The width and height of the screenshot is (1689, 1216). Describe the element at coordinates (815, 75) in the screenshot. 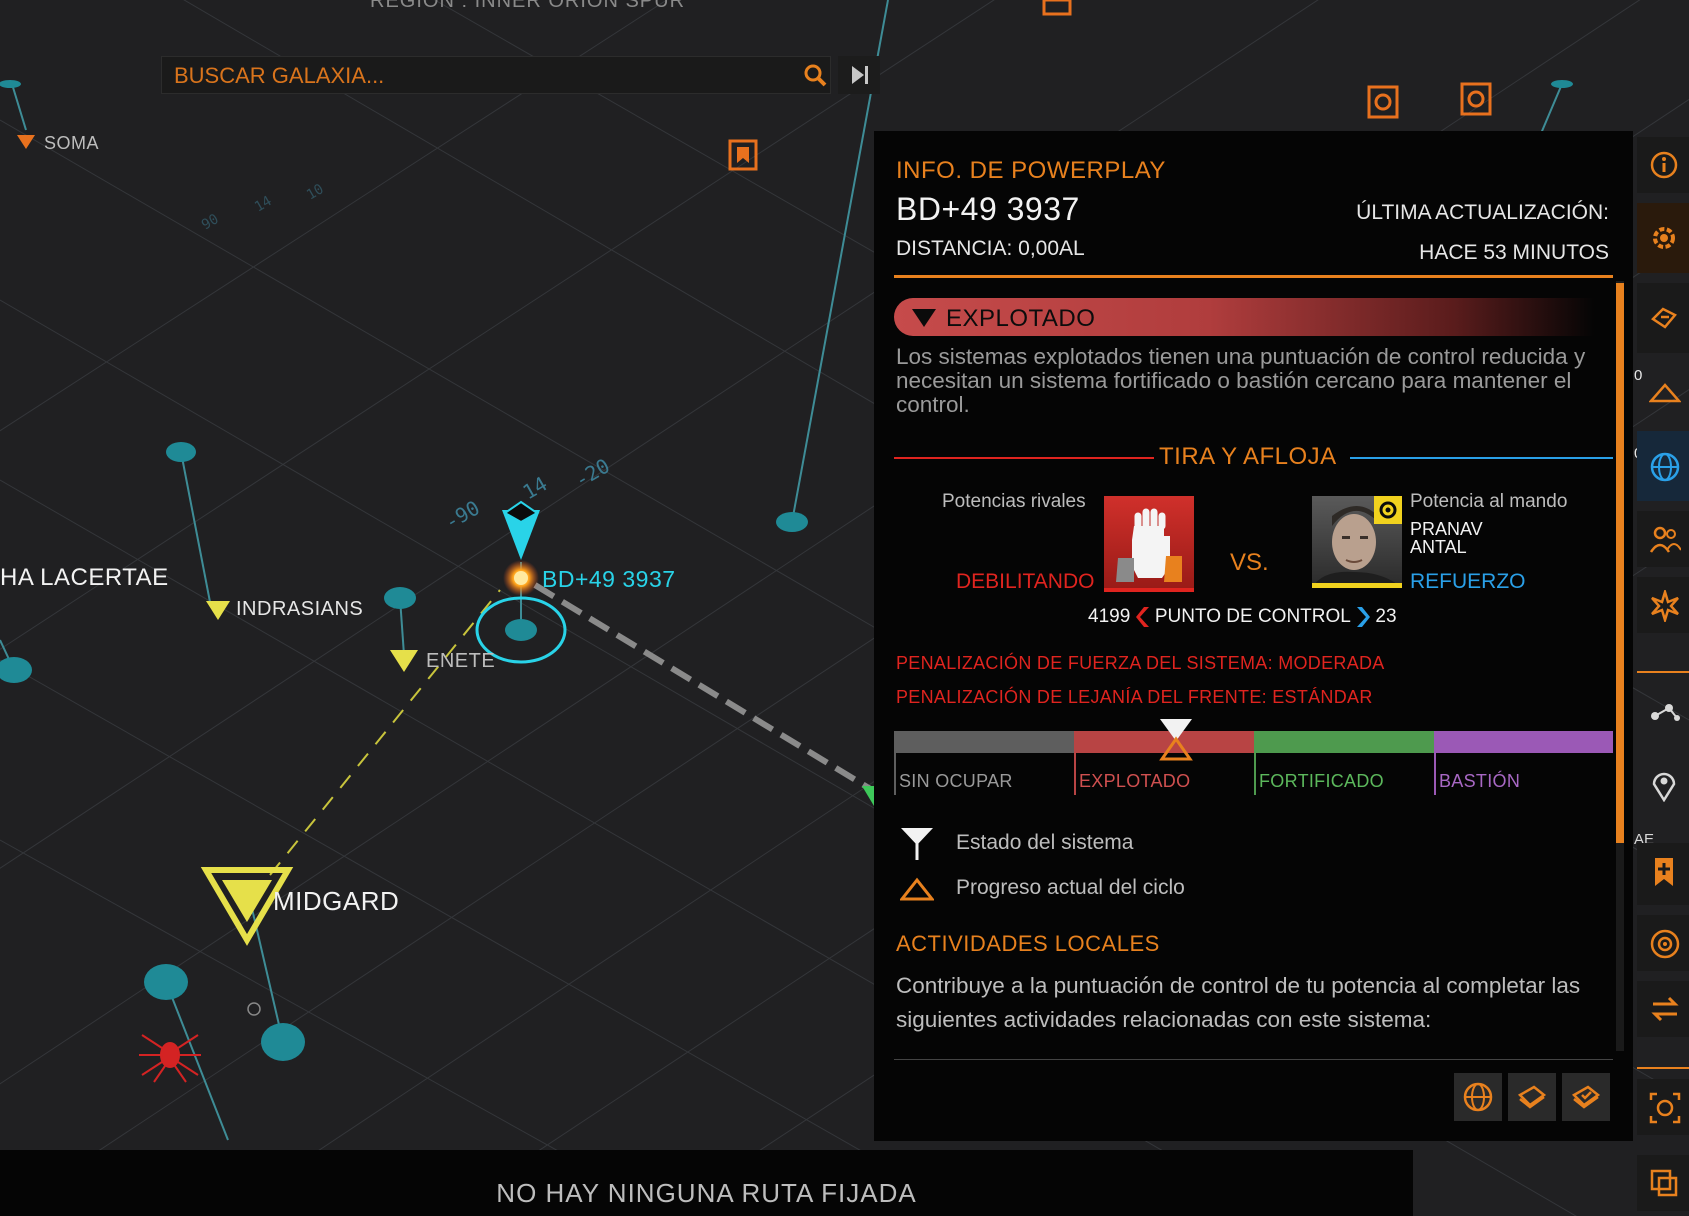

I see `search-icon` at that location.